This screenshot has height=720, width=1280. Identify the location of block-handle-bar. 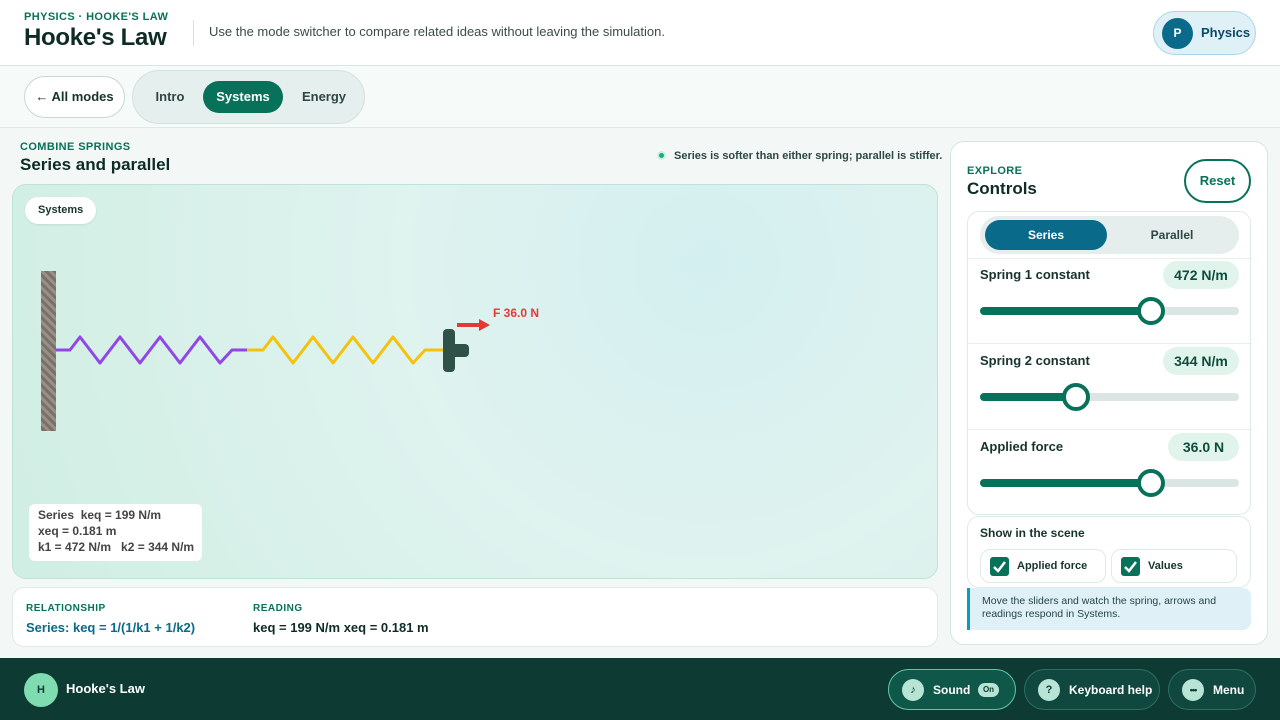
(456, 350).